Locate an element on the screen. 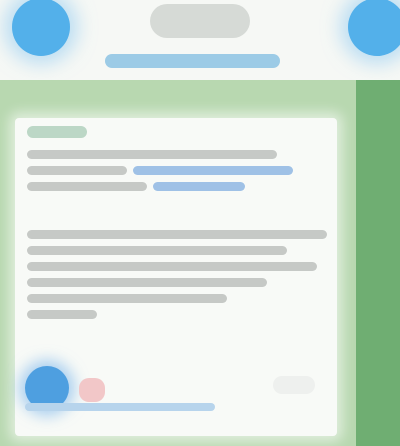 Image resolution: width=400 pixels, height=446 pixels. right-side-panel is located at coordinates (378, 263).